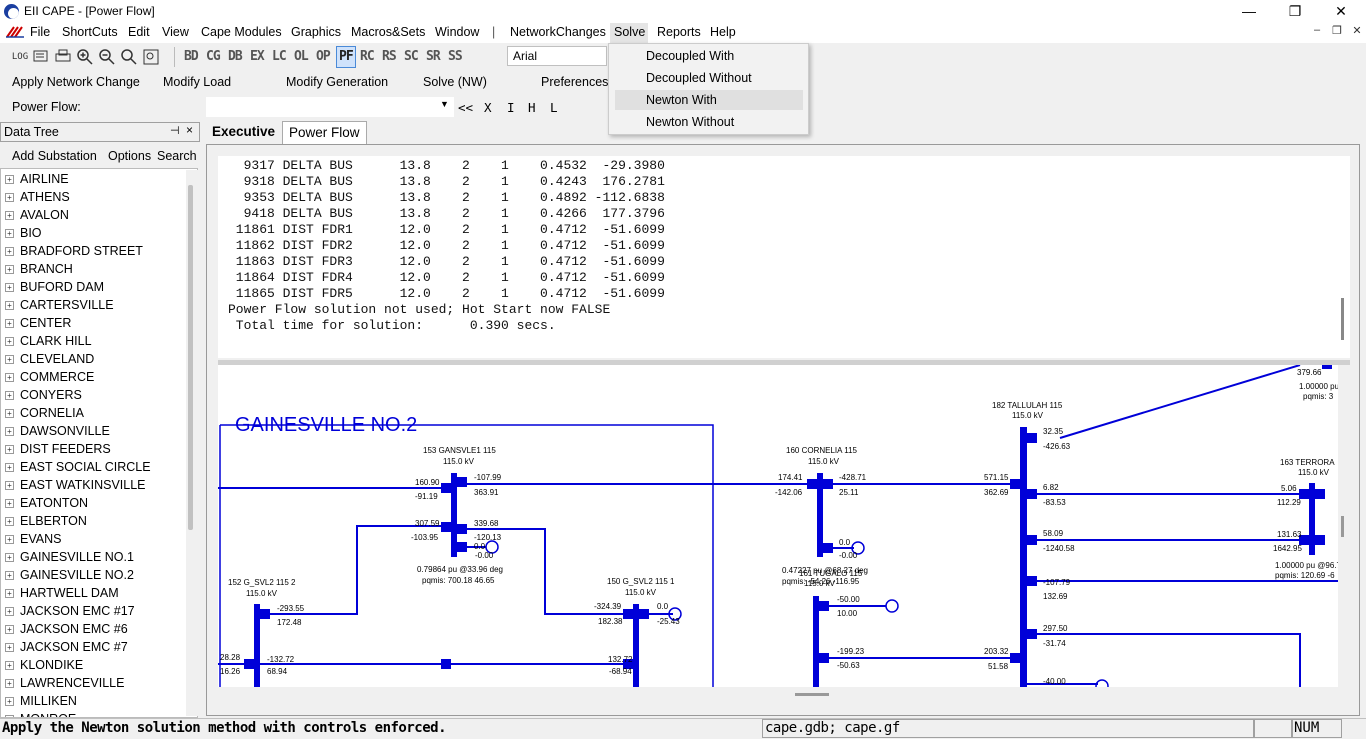 This screenshot has height=739, width=1366. What do you see at coordinates (709, 122) in the screenshot?
I see `menu-item-newton-without: Newton Without` at bounding box center [709, 122].